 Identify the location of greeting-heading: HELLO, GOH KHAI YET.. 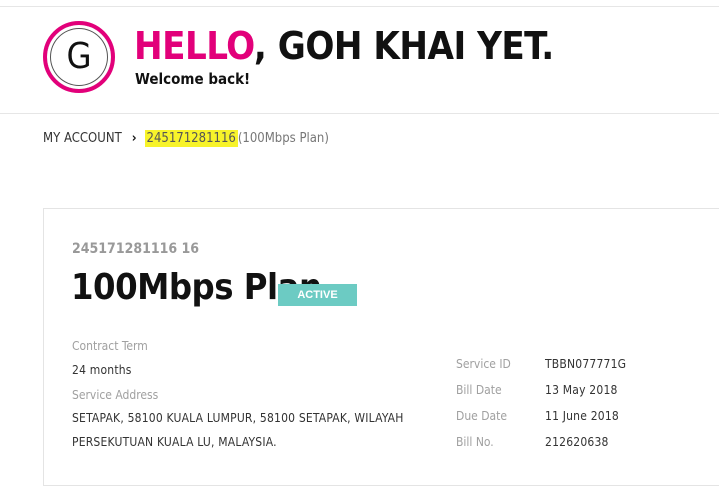
(344, 46).